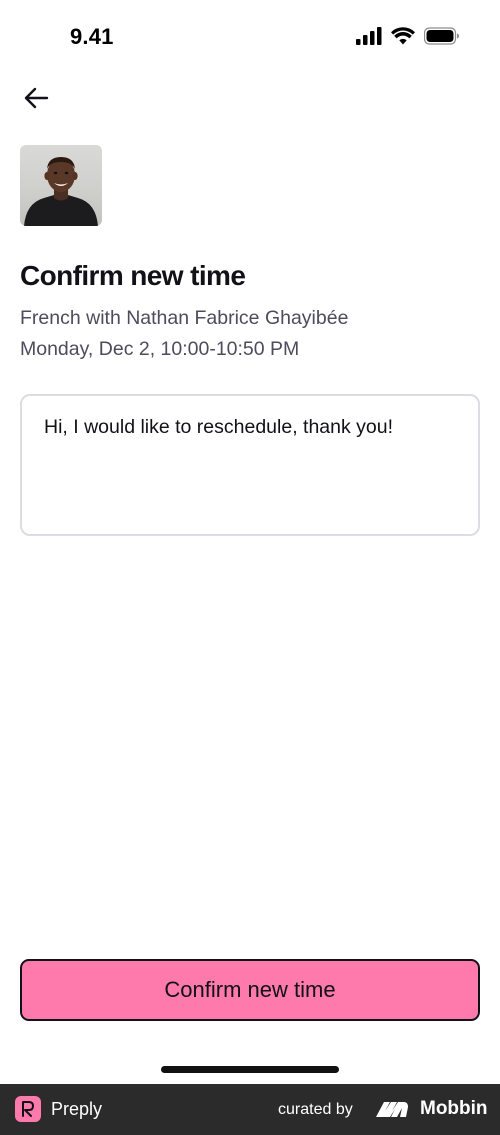 The height and width of the screenshot is (1135, 500). Describe the element at coordinates (92, 36) in the screenshot. I see `status-time: 9.41` at that location.